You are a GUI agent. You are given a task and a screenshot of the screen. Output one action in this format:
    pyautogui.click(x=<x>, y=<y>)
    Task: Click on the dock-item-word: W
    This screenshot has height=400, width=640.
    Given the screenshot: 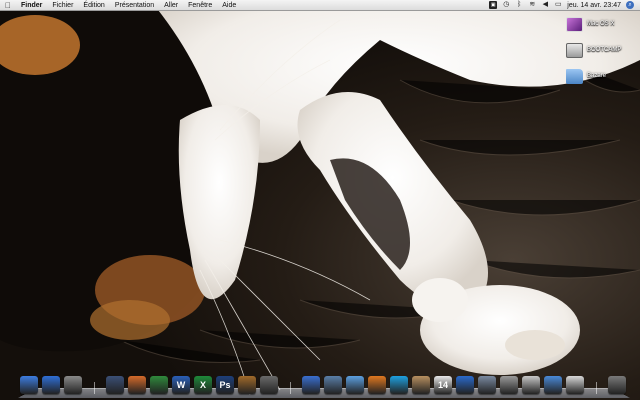 What is the action you would take?
    pyautogui.click(x=181, y=385)
    